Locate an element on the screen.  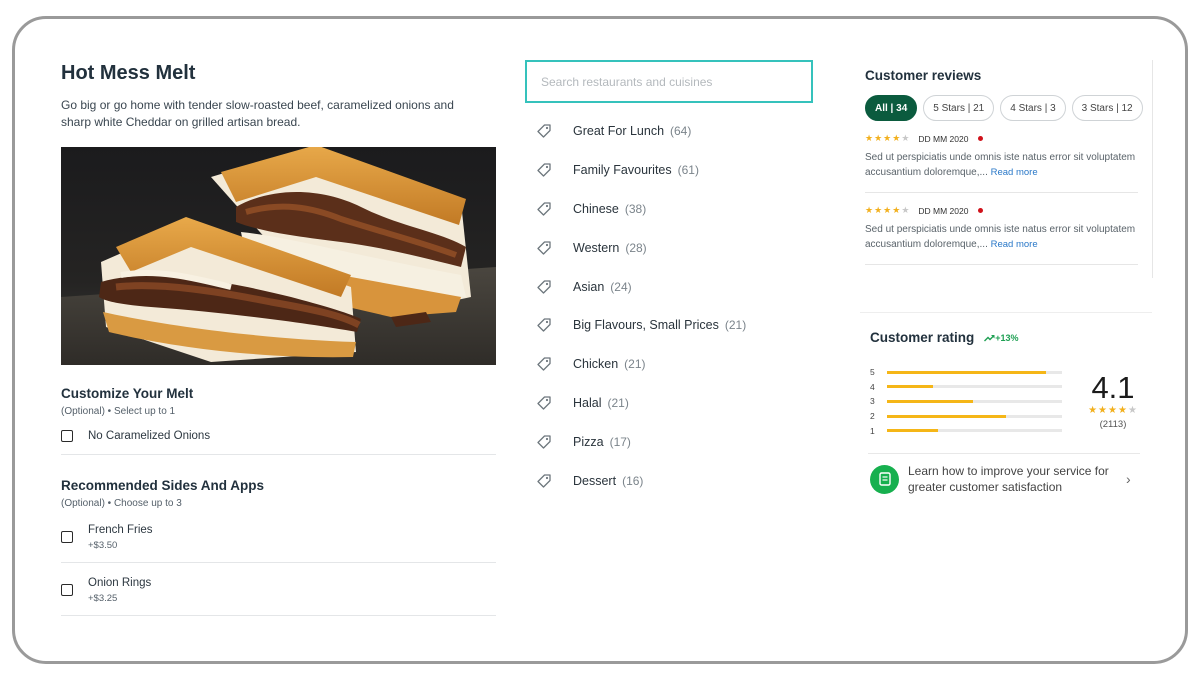
rating-bar-row: 1 is located at coordinates (966, 430).